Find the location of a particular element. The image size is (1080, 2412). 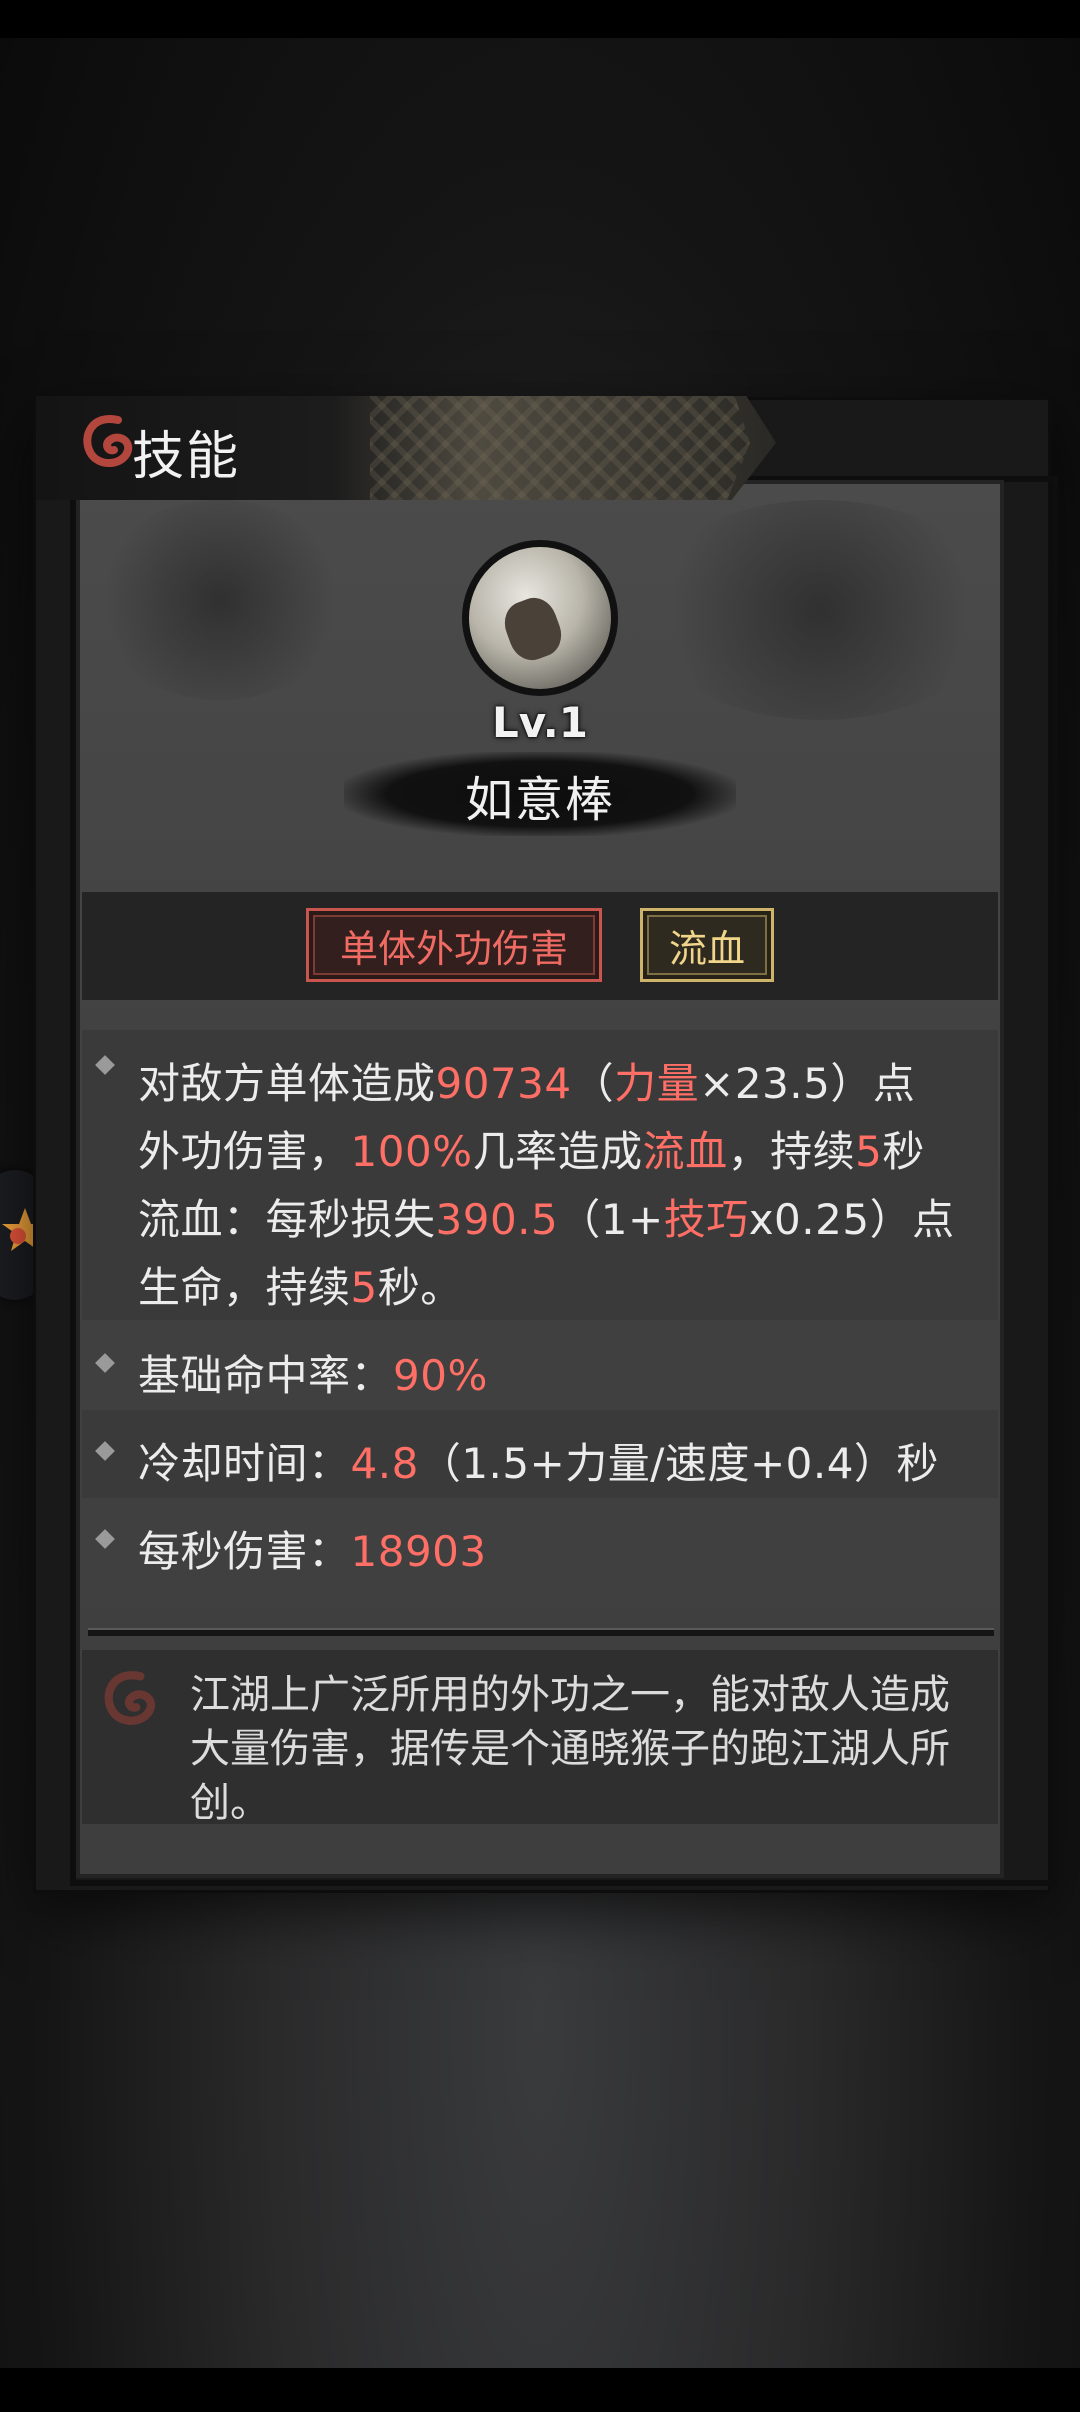

tag-single-damage: 单体外功伤害 is located at coordinates (454, 945).